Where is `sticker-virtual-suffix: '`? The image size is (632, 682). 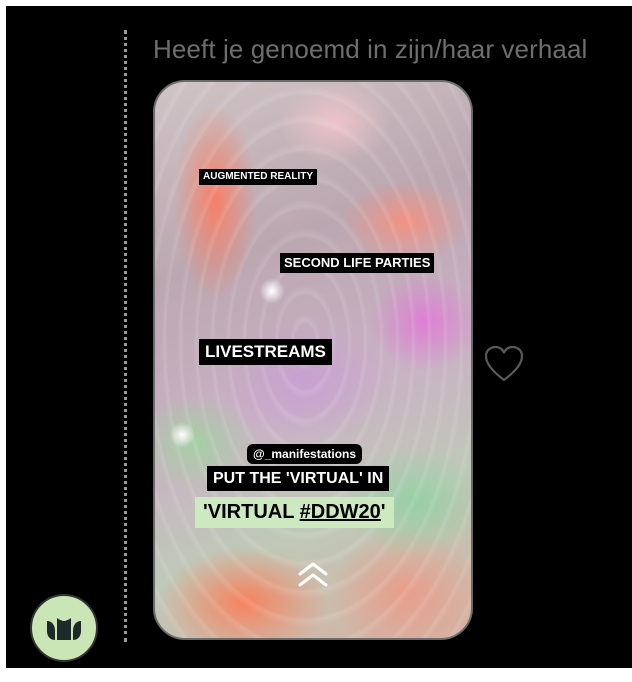
sticker-virtual-suffix: ' is located at coordinates (383, 512).